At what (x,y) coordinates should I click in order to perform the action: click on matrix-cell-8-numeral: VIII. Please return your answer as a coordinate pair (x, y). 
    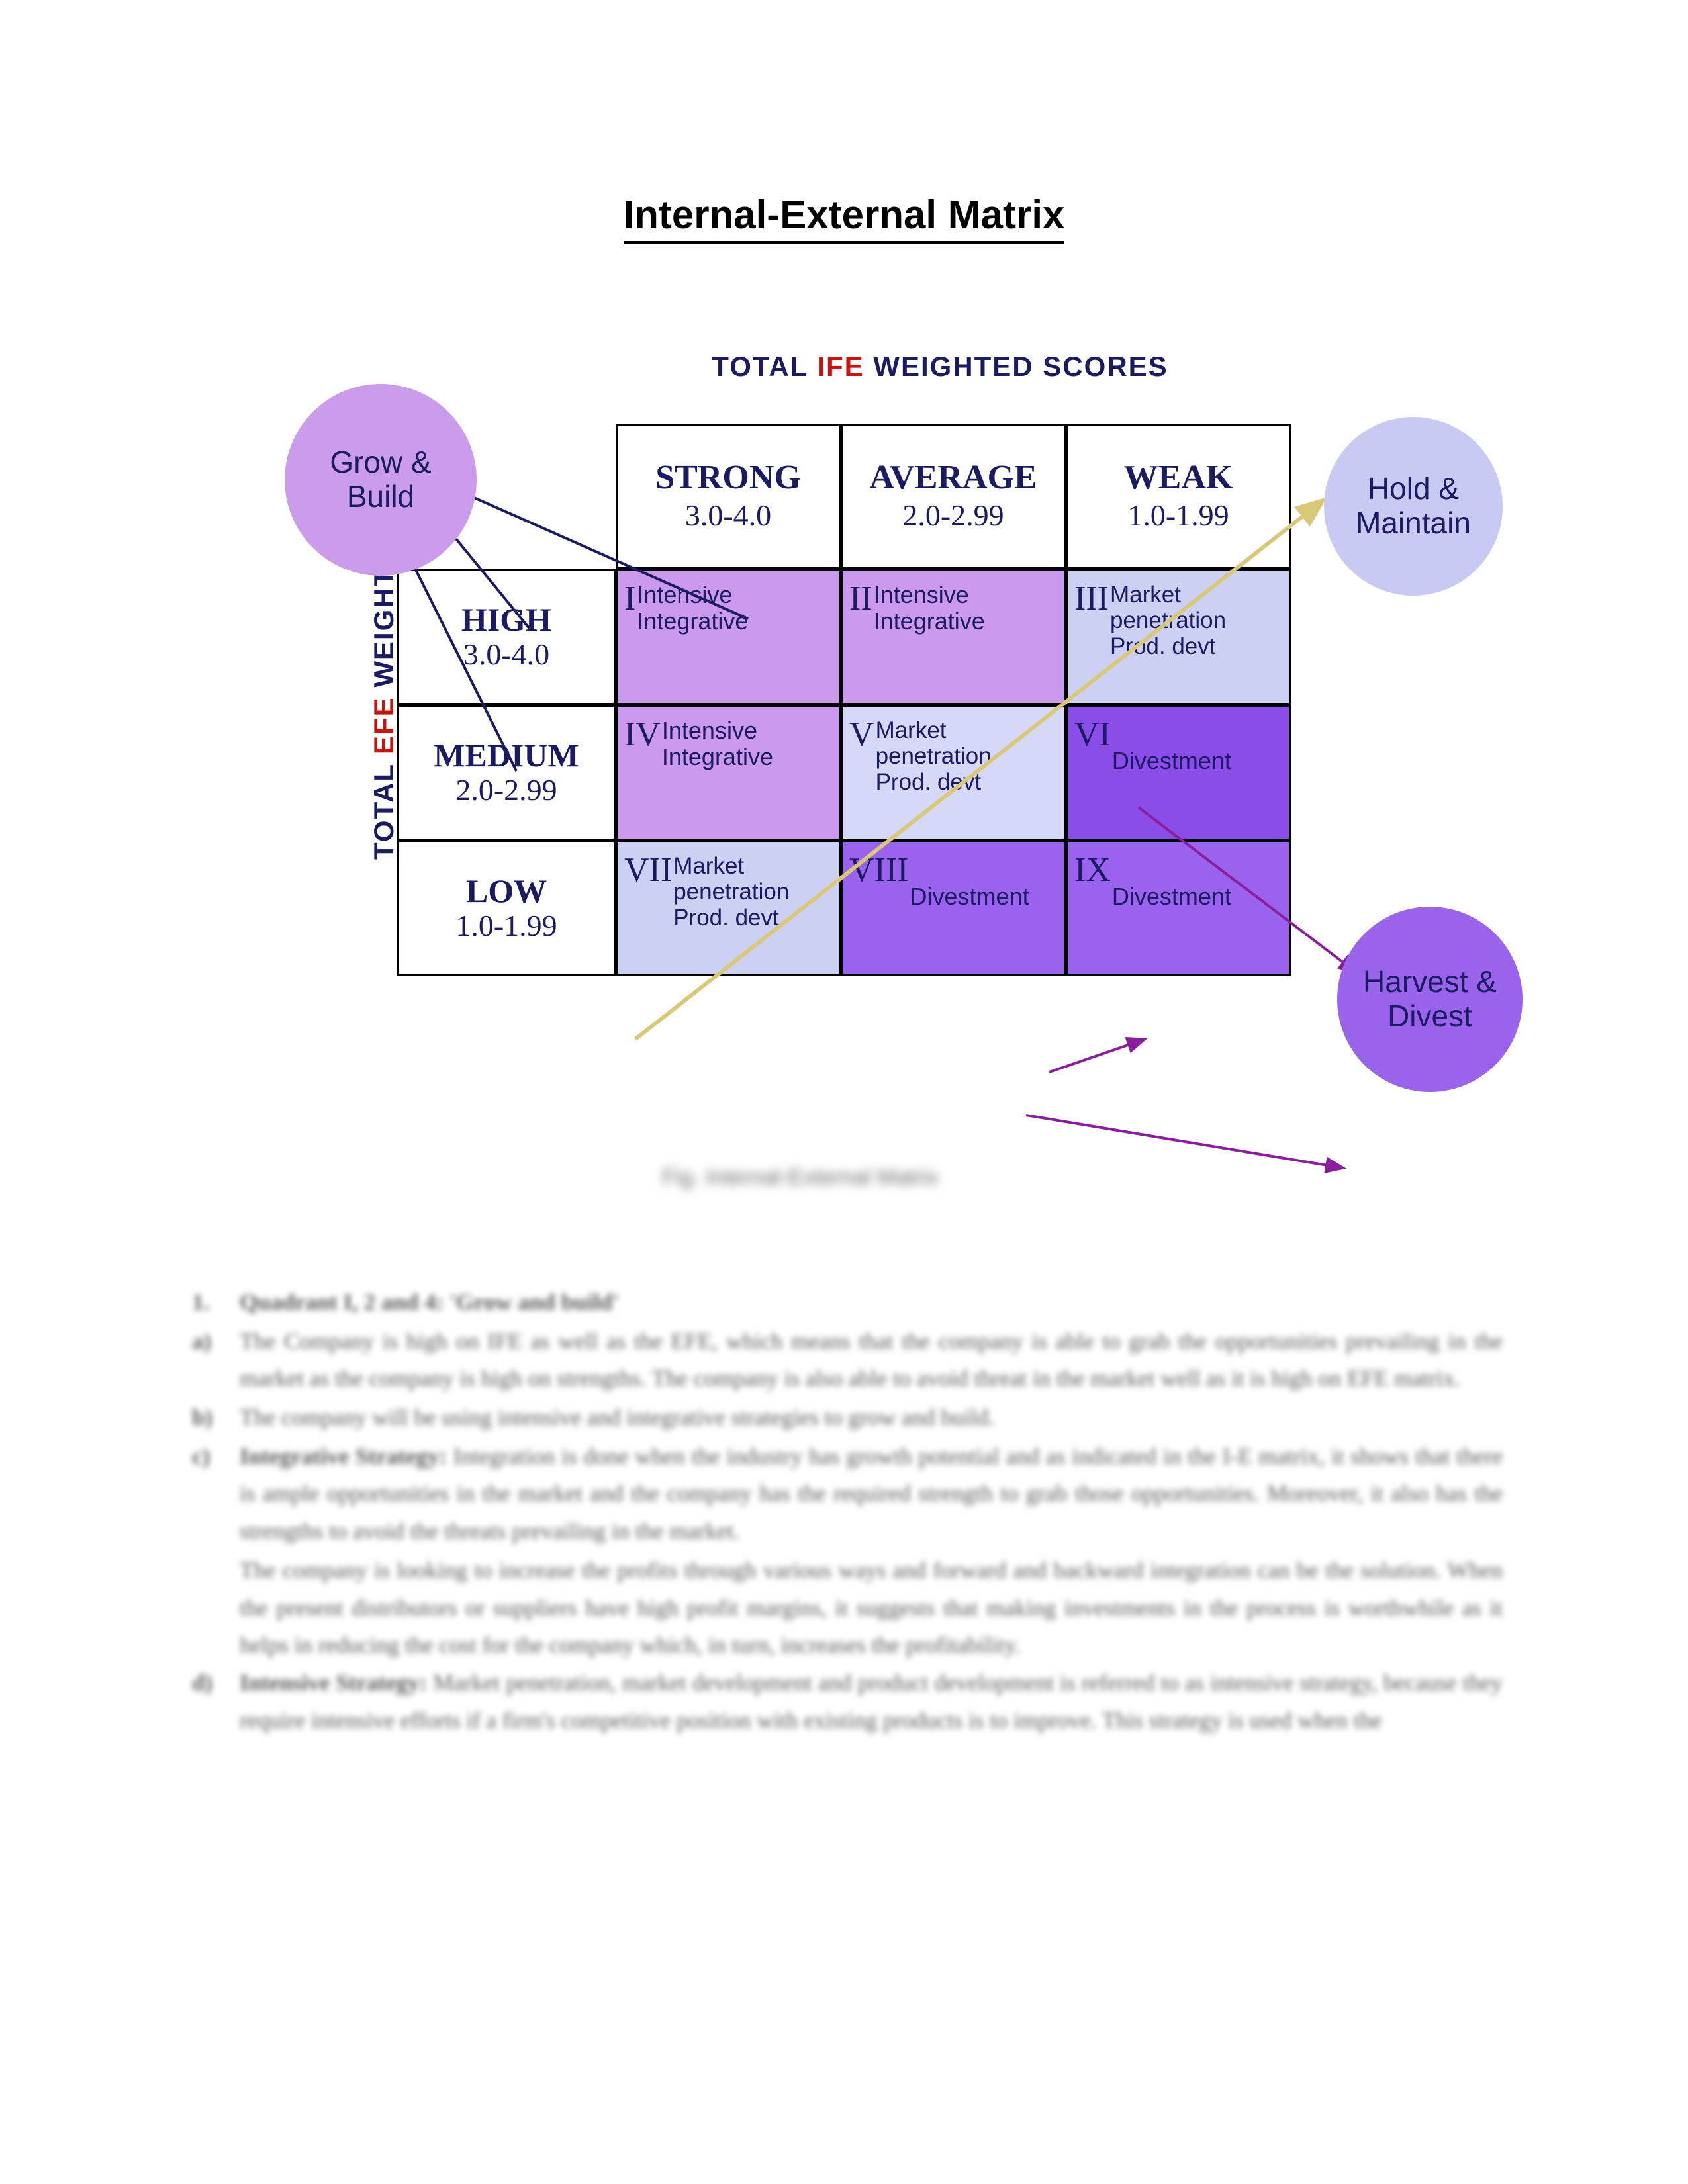
    Looking at the image, I should click on (879, 870).